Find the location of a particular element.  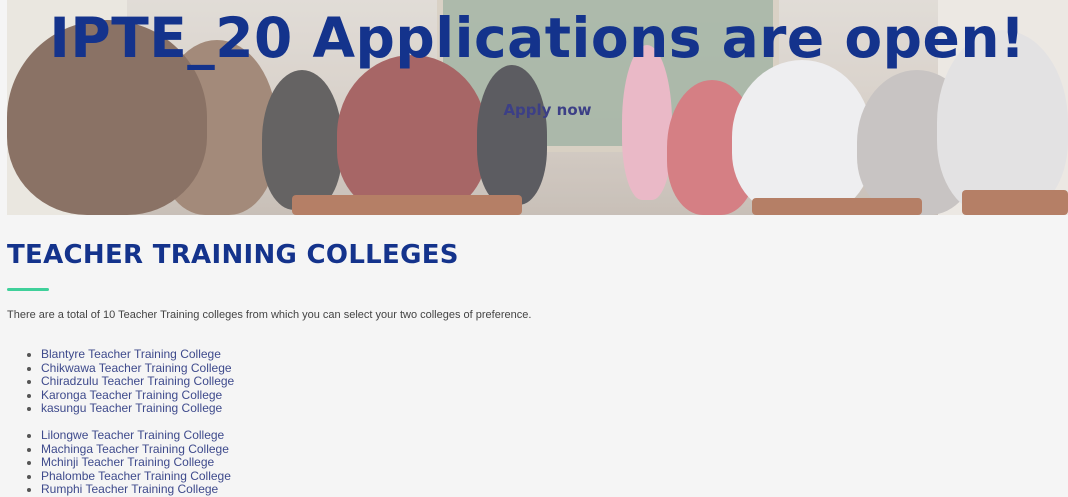

hero-title: IPTE_20 Applications are open! is located at coordinates (537, 38).